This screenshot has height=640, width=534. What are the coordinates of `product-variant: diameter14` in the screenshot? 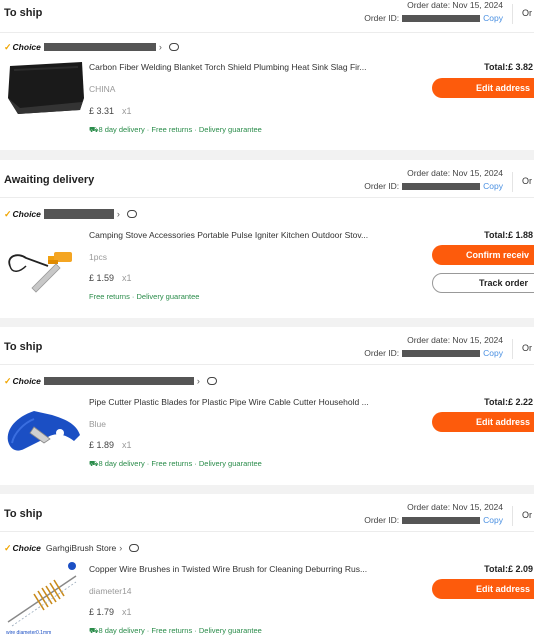 It's located at (110, 591).